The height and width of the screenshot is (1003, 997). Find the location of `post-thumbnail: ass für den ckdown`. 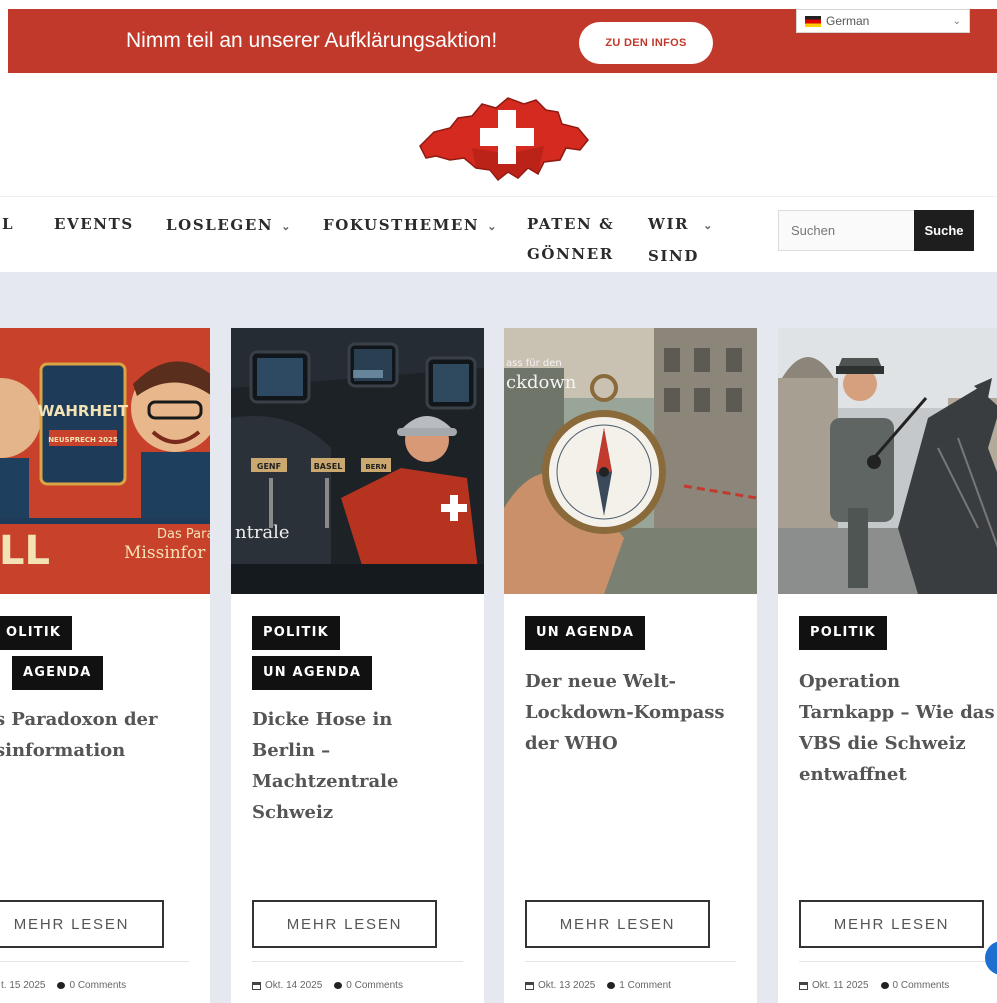

post-thumbnail: ass für den ckdown is located at coordinates (630, 461).